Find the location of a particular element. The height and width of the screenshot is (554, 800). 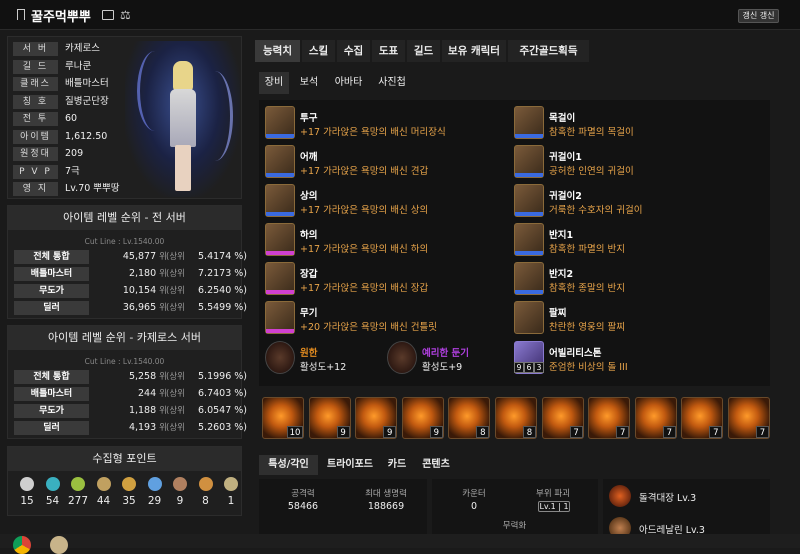

refresh-button: 갱신 갱신 is located at coordinates (758, 16).